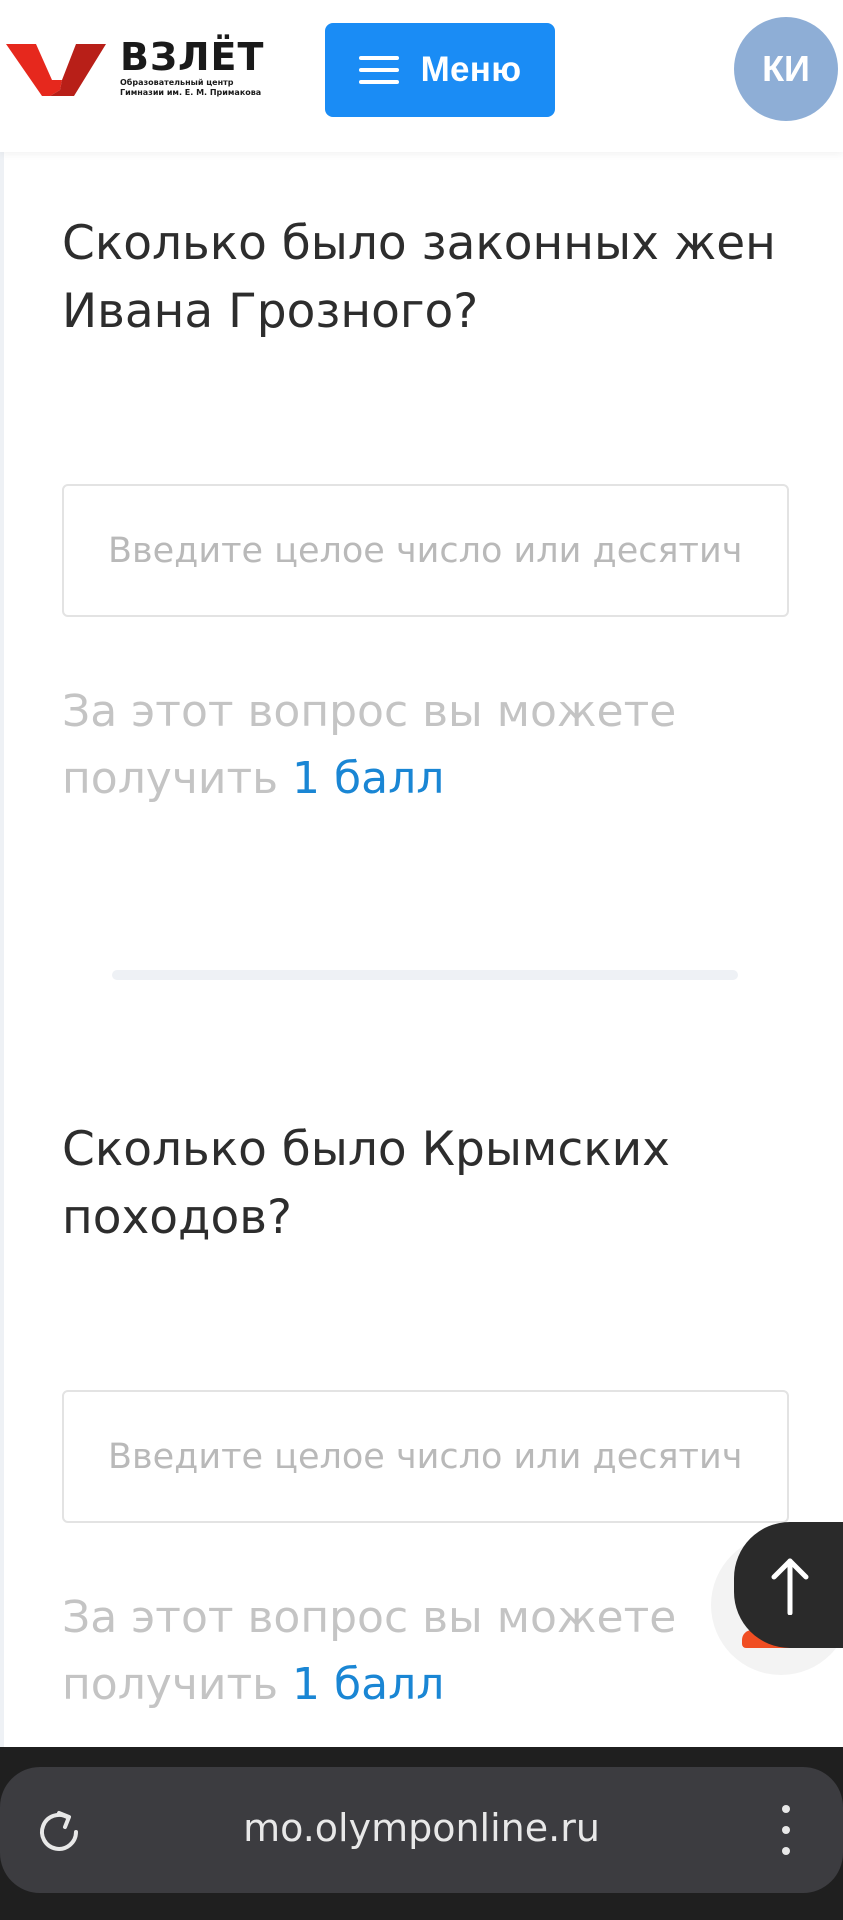 Image resolution: width=843 pixels, height=1920 pixels. What do you see at coordinates (425, 975) in the screenshot?
I see `question-divider` at bounding box center [425, 975].